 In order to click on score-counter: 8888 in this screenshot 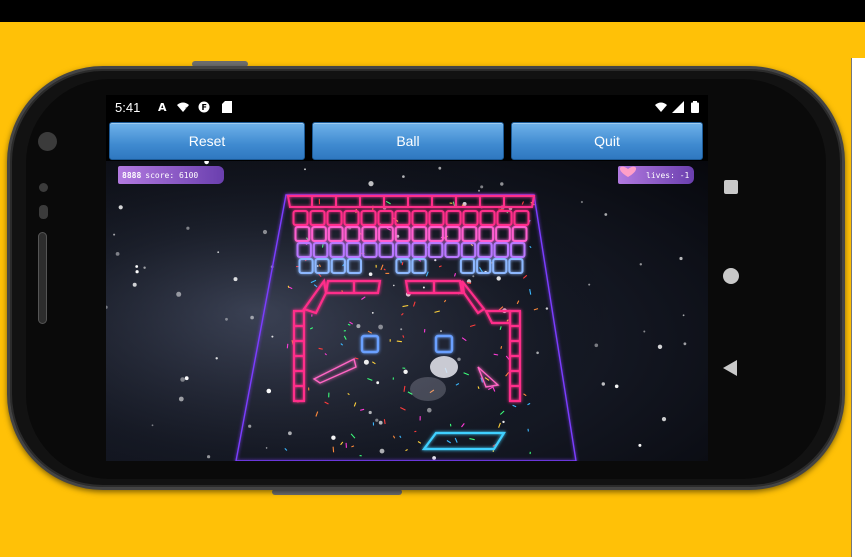, I will do `click(132, 175)`.